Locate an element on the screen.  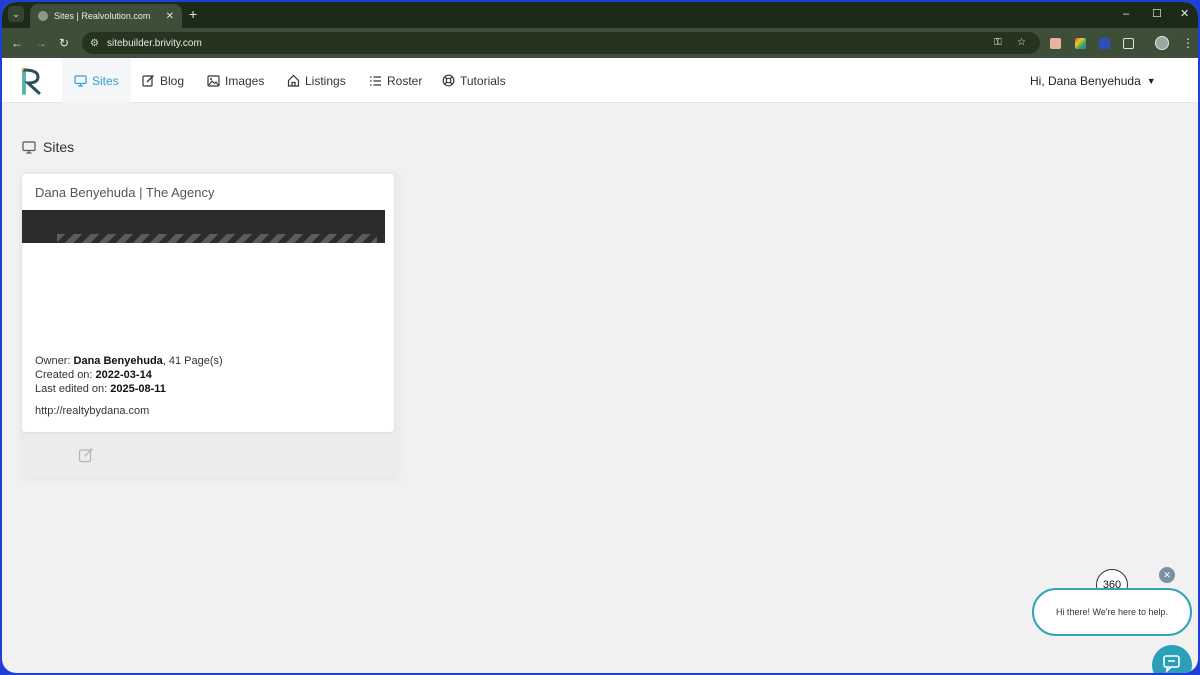
tab-title: Sites | Realvolution.com is located at coordinates (102, 16).